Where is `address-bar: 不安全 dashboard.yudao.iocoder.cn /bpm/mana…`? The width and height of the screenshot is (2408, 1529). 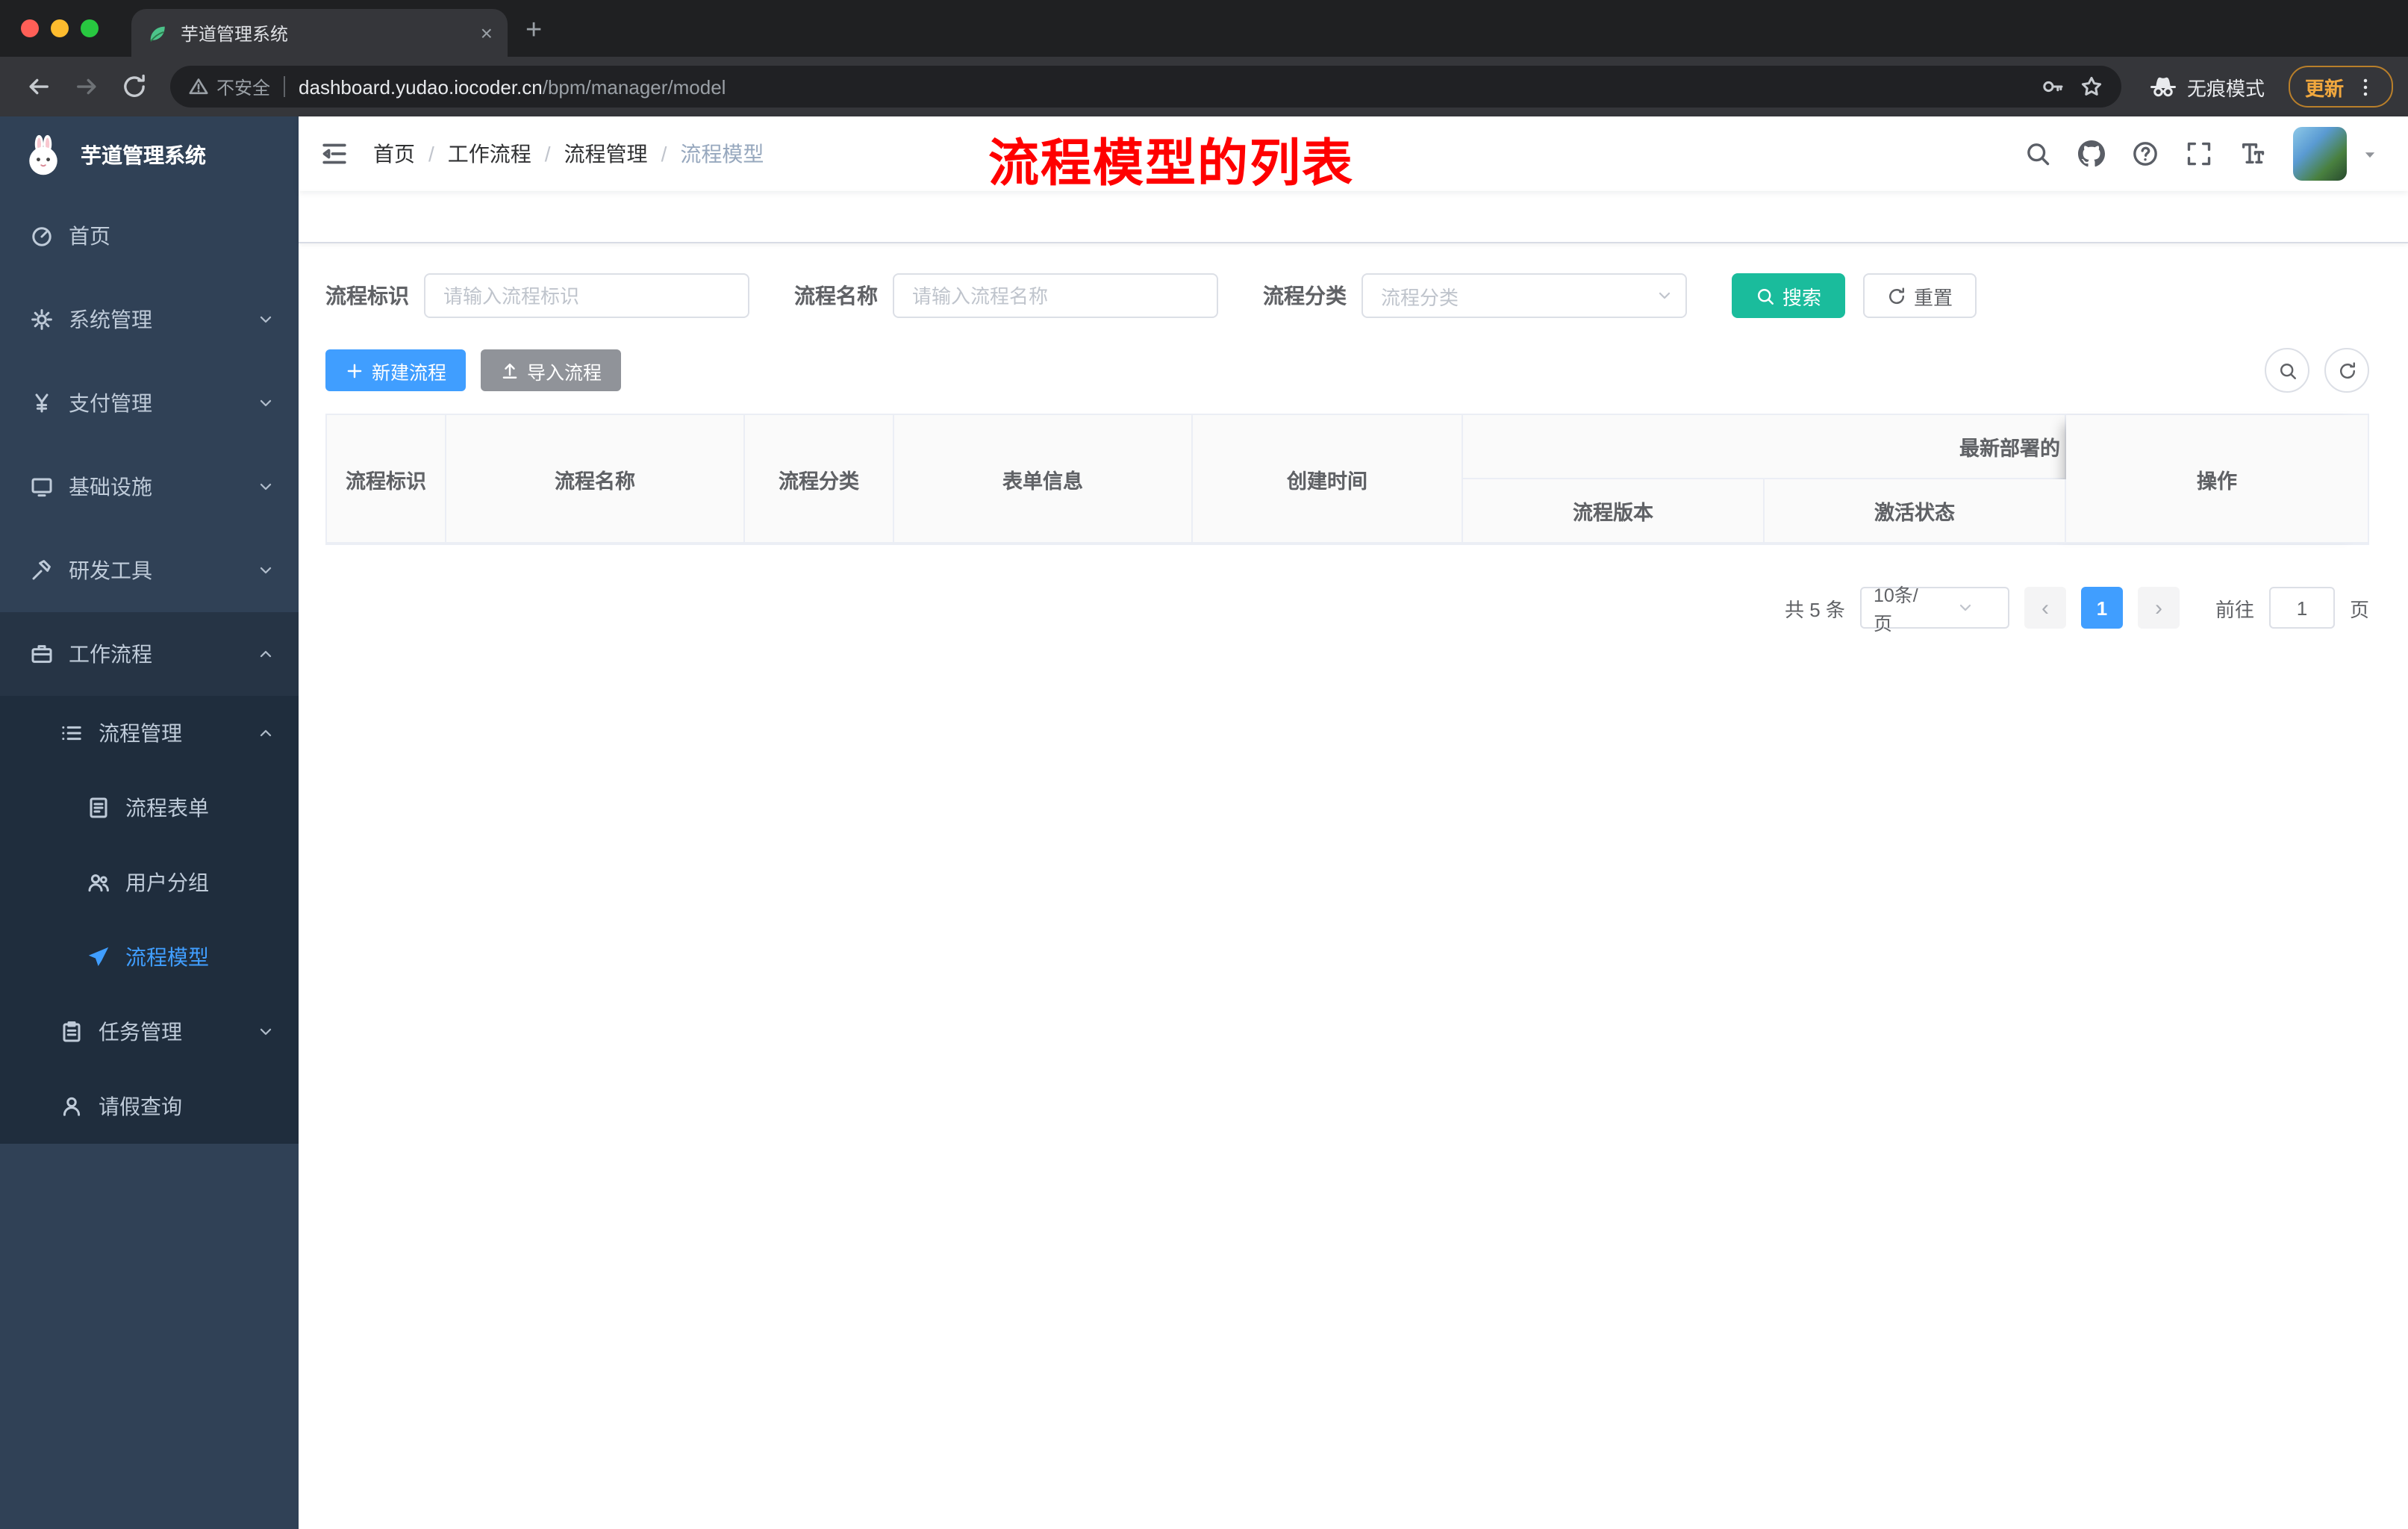
address-bar: 不安全 dashboard.yudao.iocoder.cn /bpm/mana… is located at coordinates (1145, 87).